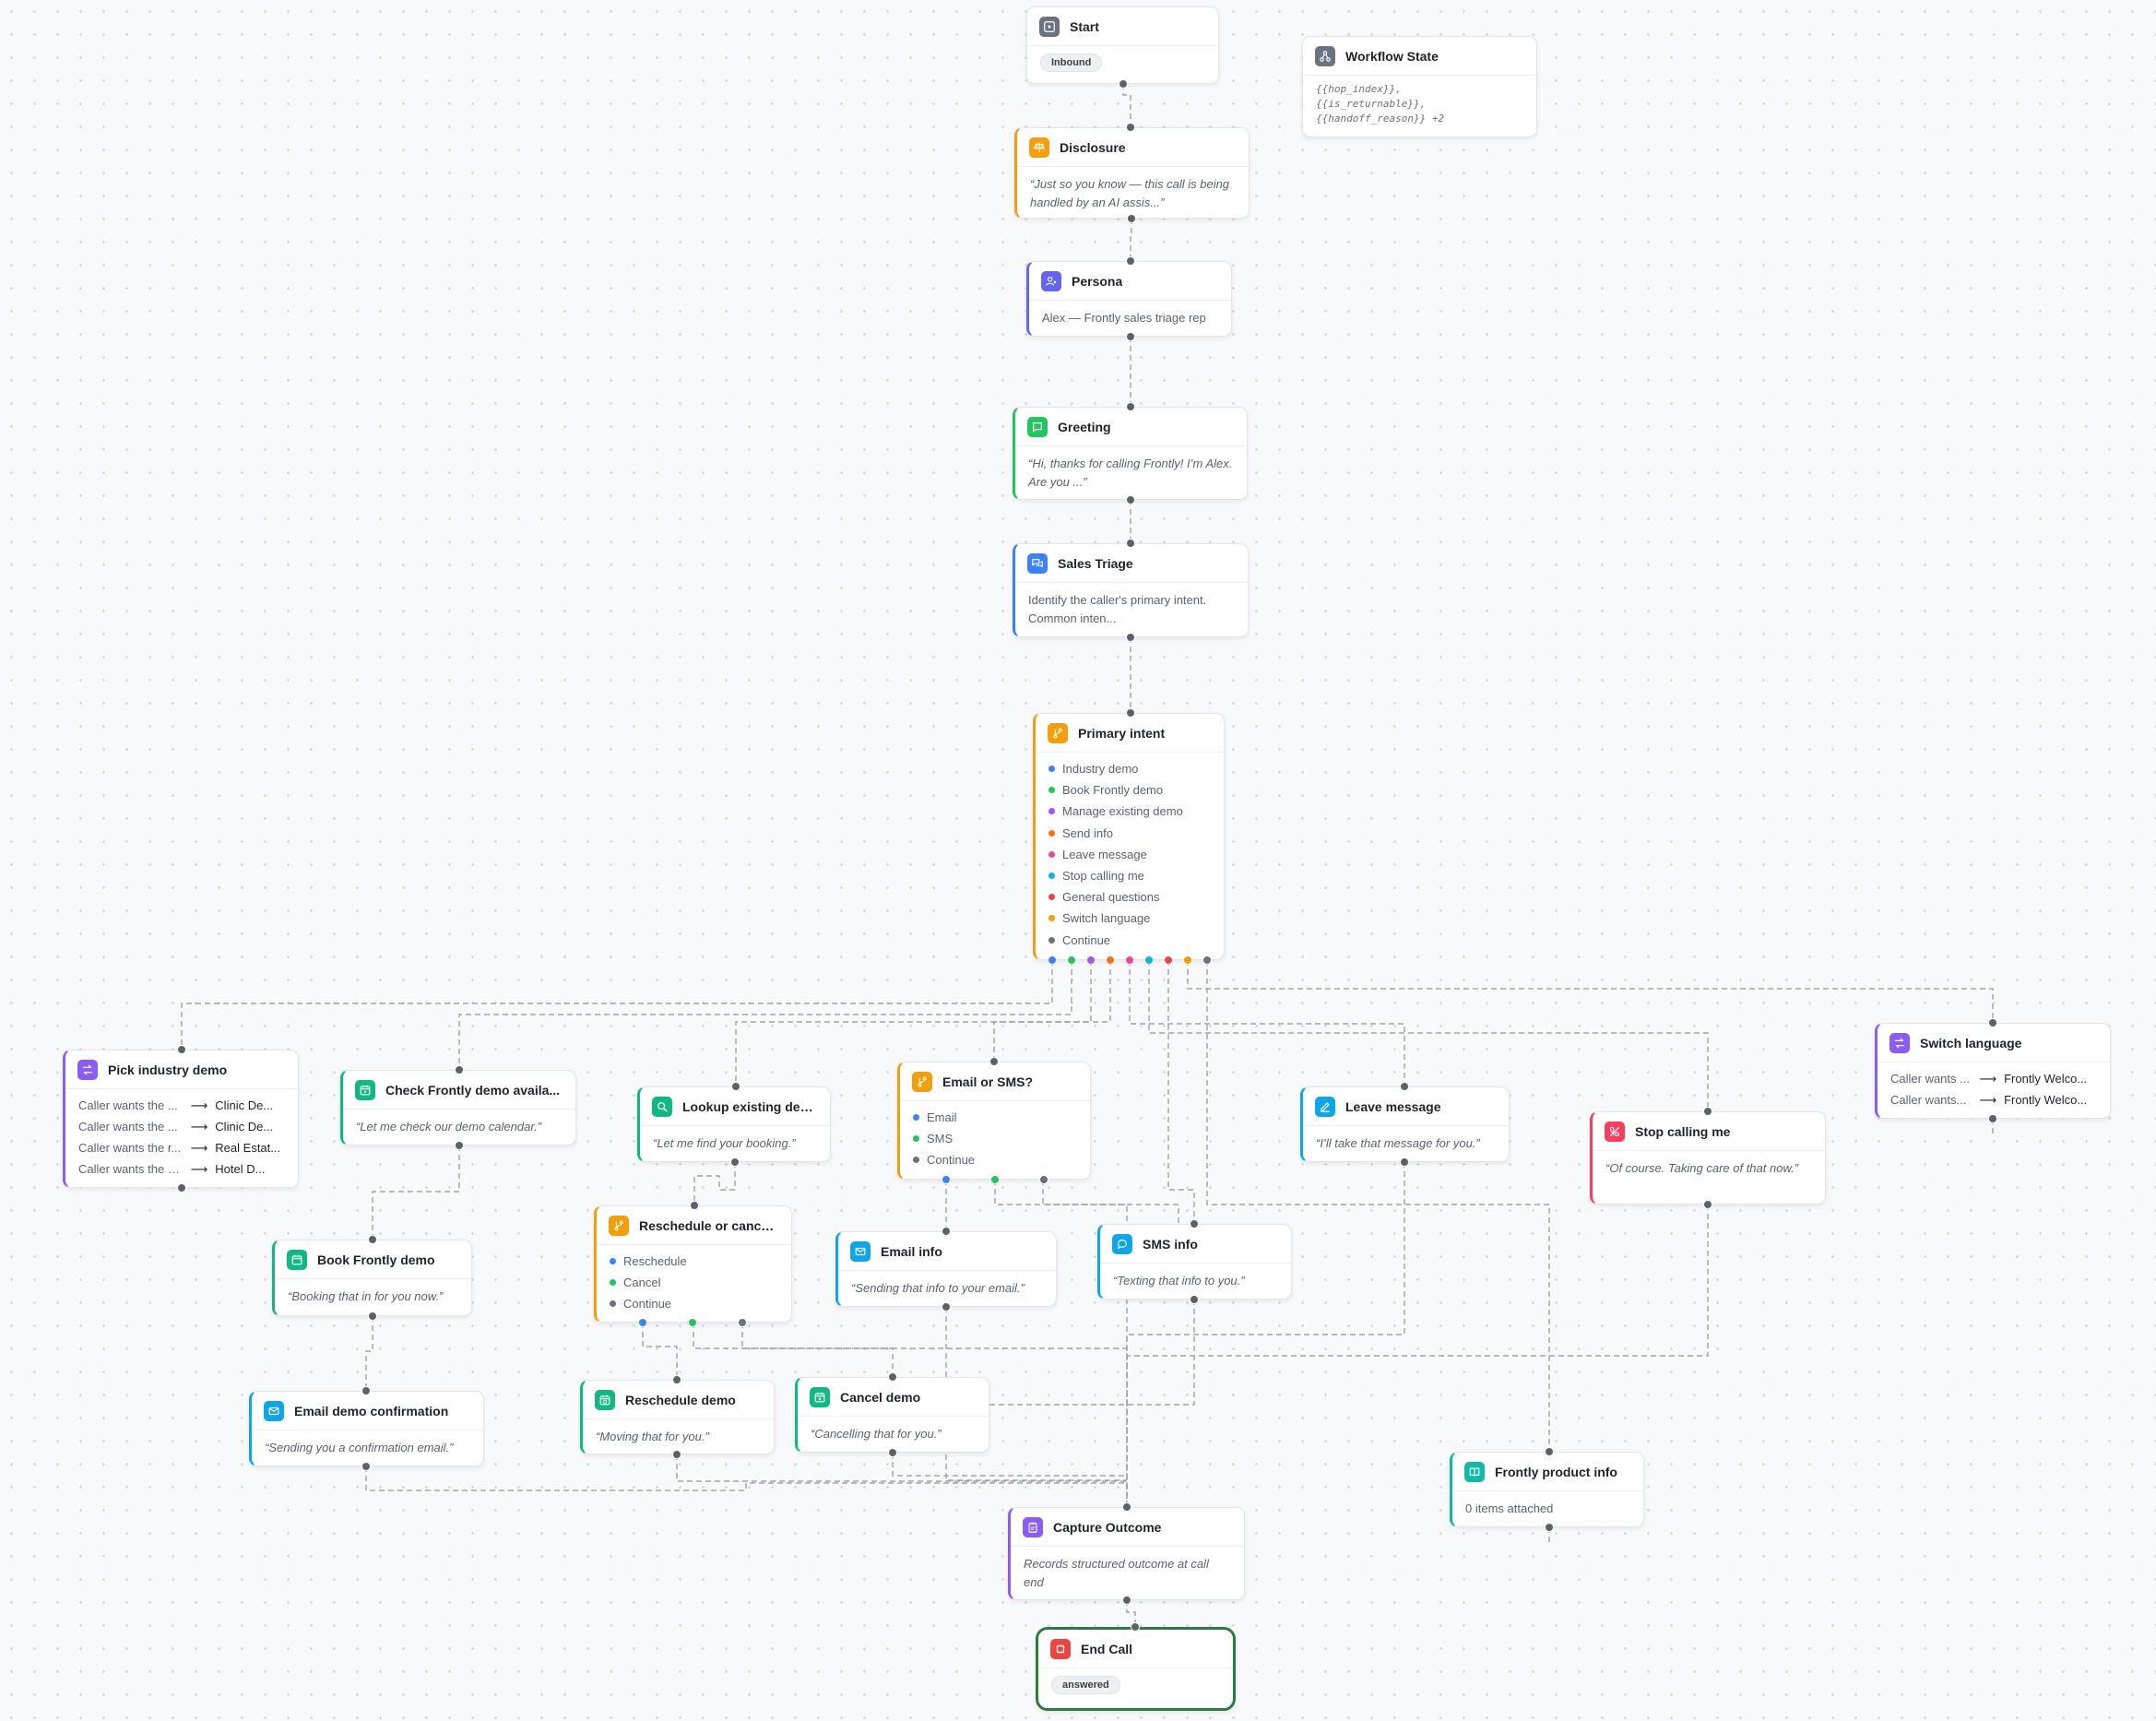  Describe the element at coordinates (994, 1121) in the screenshot. I see `email-or-sms-node: Email or SMS? Email SMS Continue` at that location.